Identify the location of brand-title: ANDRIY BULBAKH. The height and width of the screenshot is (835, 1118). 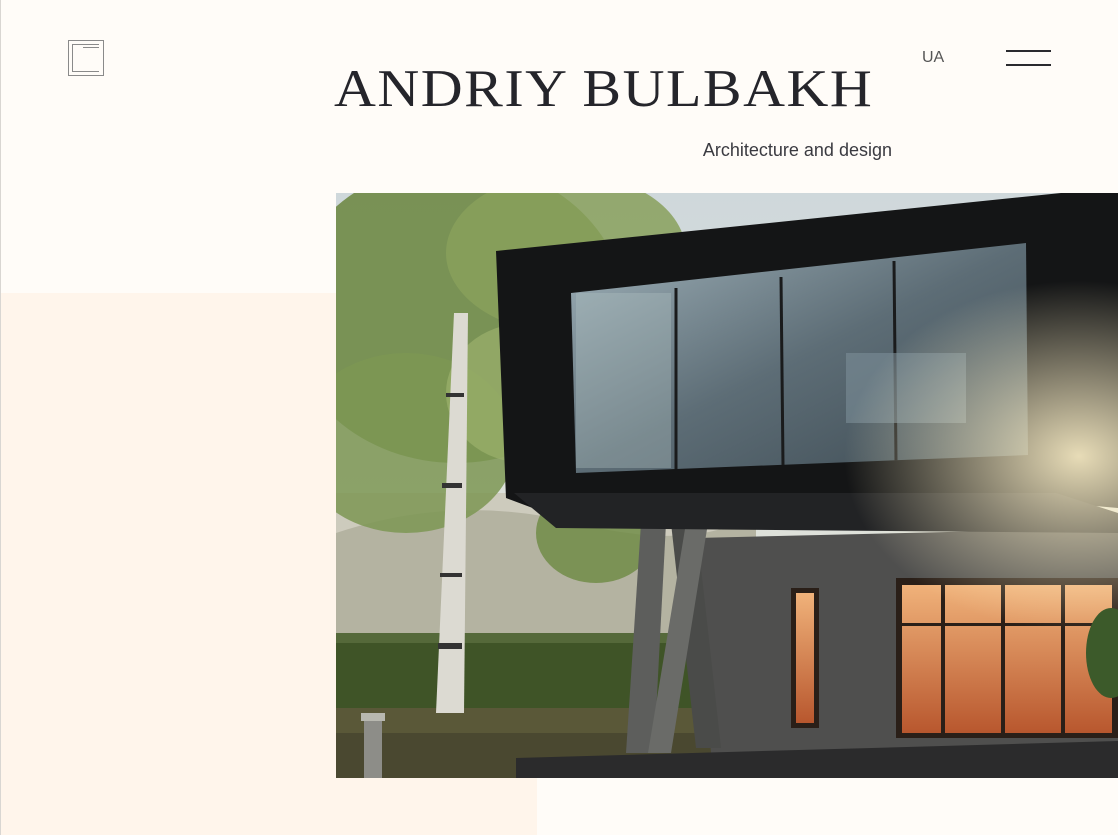
(604, 88).